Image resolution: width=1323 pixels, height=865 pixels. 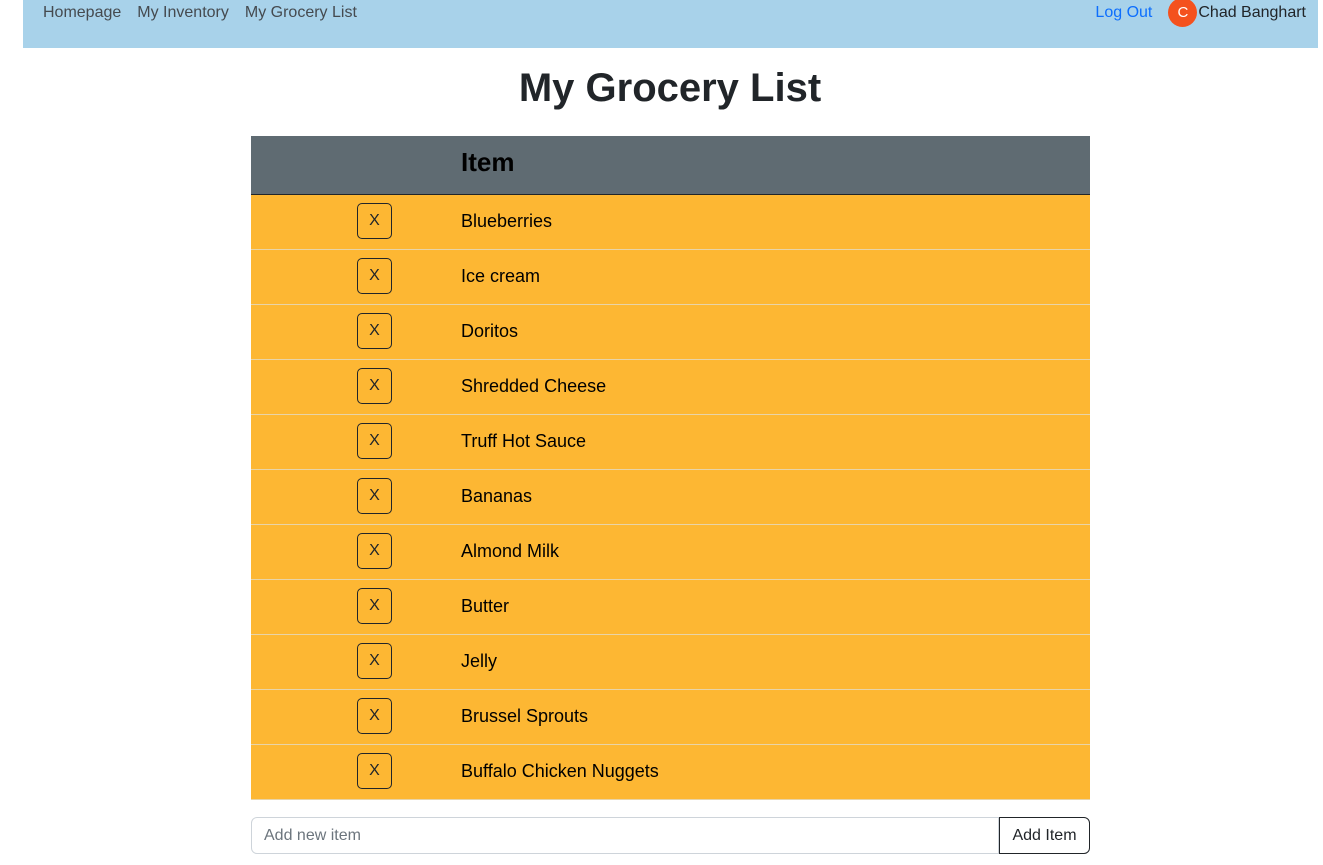 What do you see at coordinates (301, 13) in the screenshot?
I see `nav-link-my-grocery-list: My Grocery List` at bounding box center [301, 13].